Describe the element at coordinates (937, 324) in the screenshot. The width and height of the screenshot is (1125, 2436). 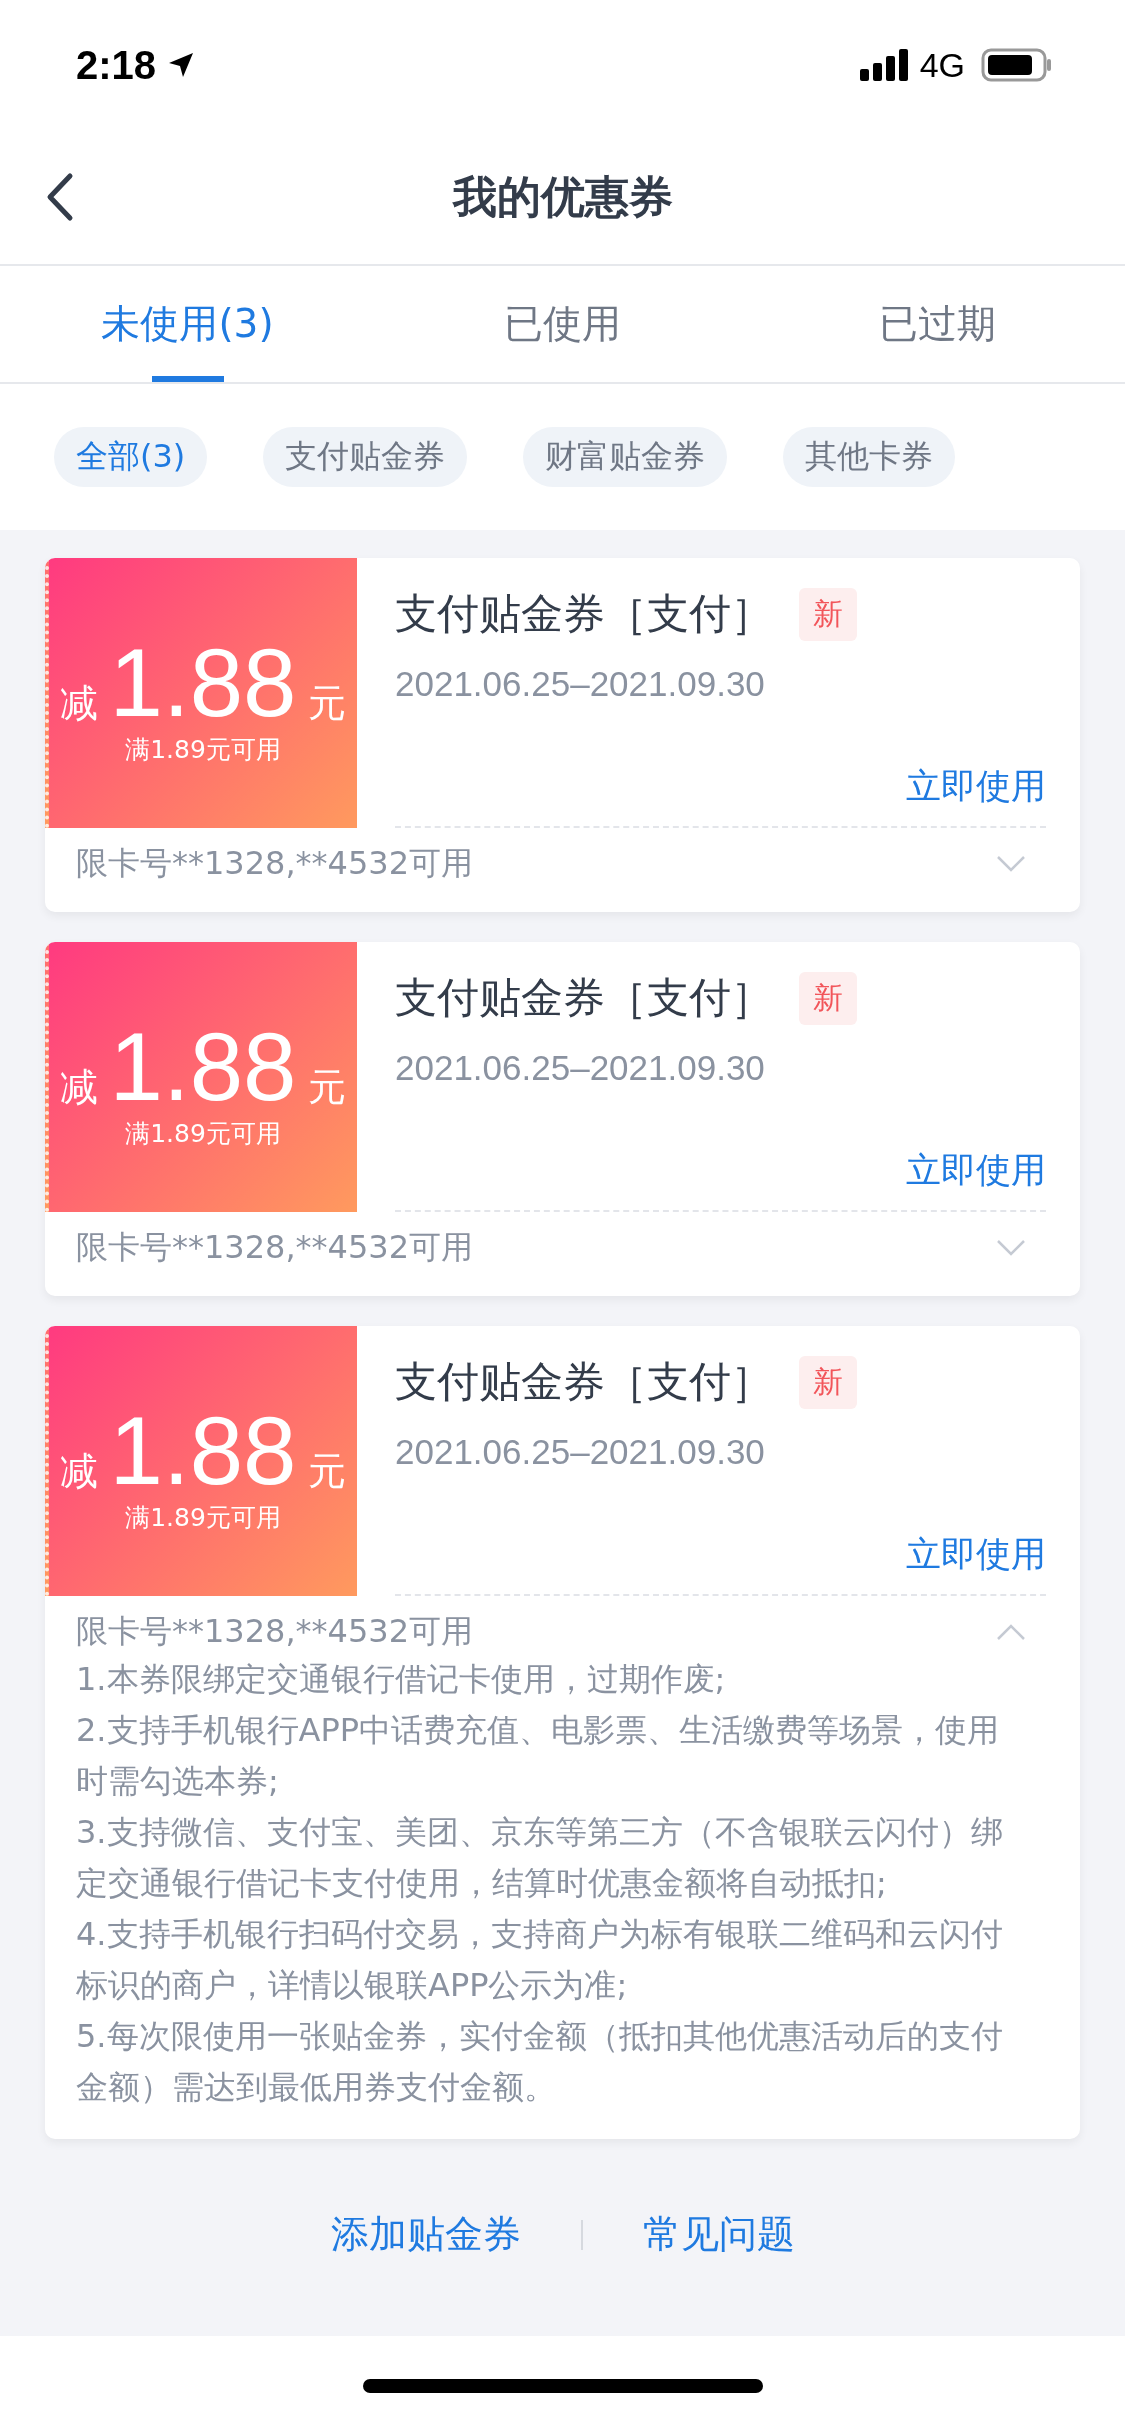
I see `tab: 已过期` at that location.